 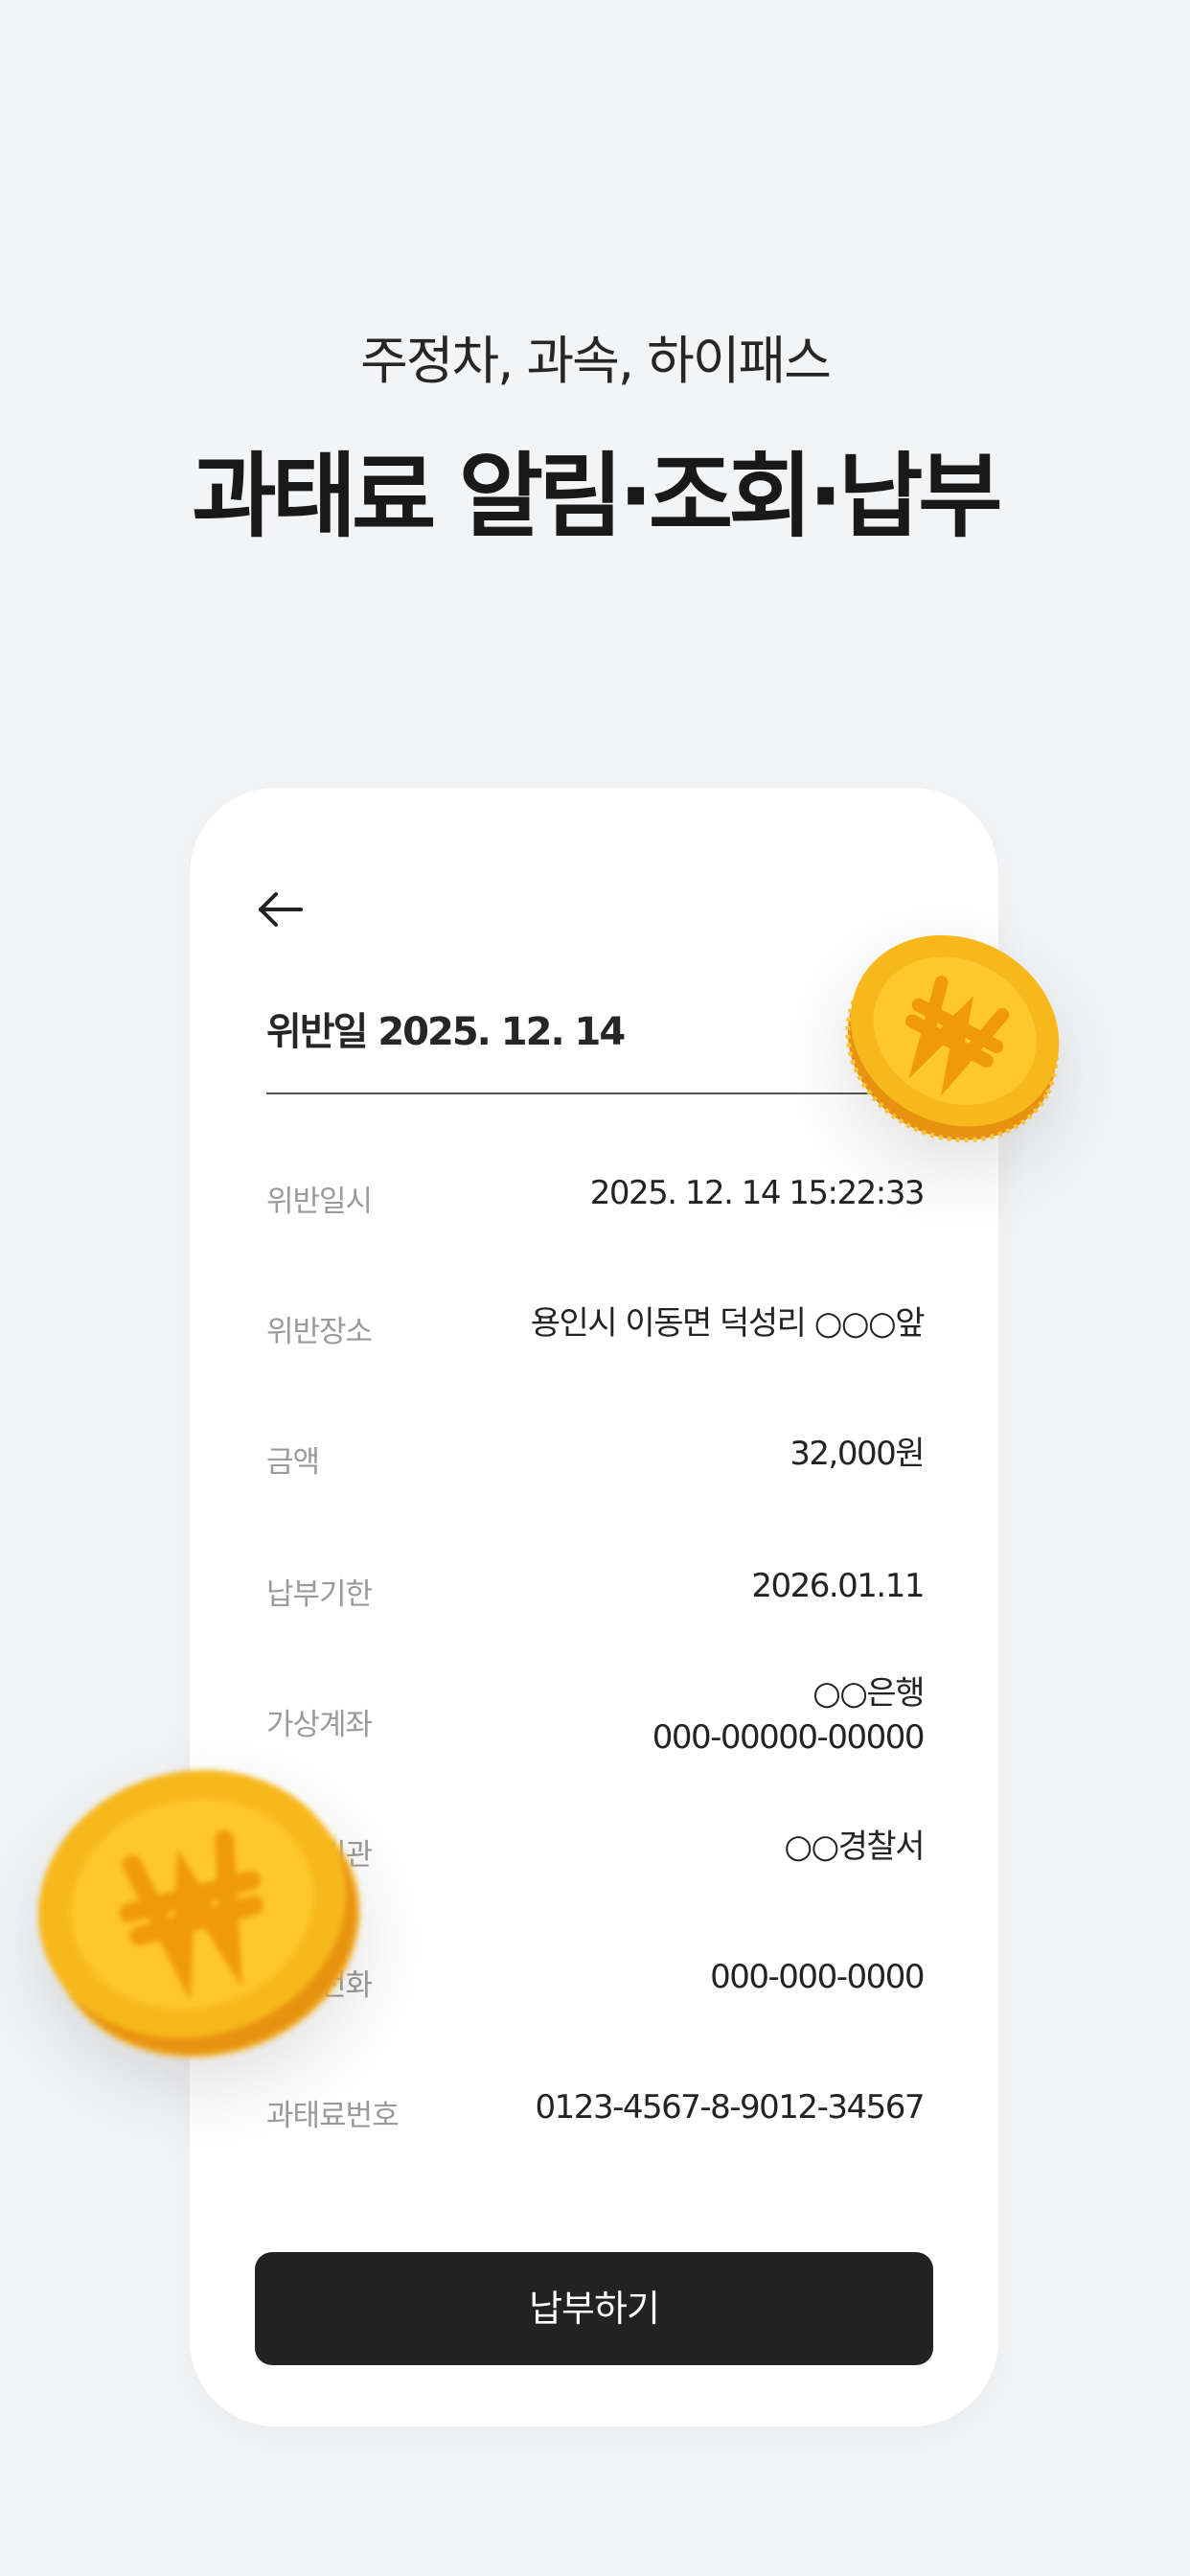 I want to click on row-value-fine-number: 0123-4567-8-9012-34567, so click(x=731, y=2107).